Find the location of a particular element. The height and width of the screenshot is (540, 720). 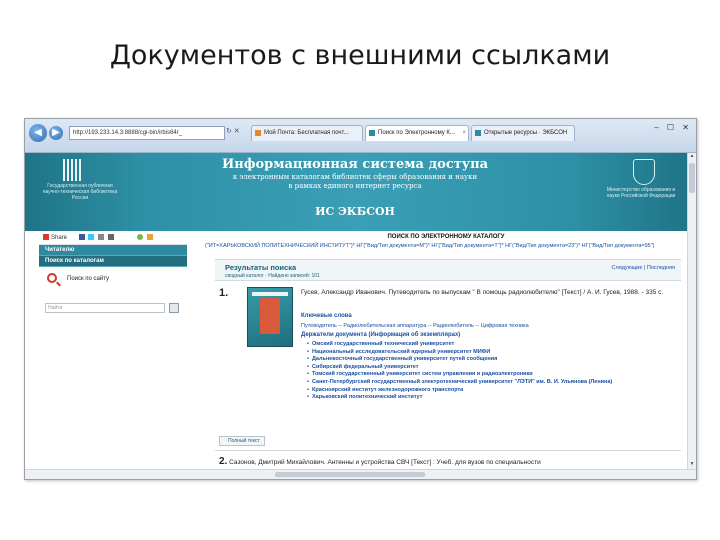

share-bar: Share is located at coordinates (113, 238).